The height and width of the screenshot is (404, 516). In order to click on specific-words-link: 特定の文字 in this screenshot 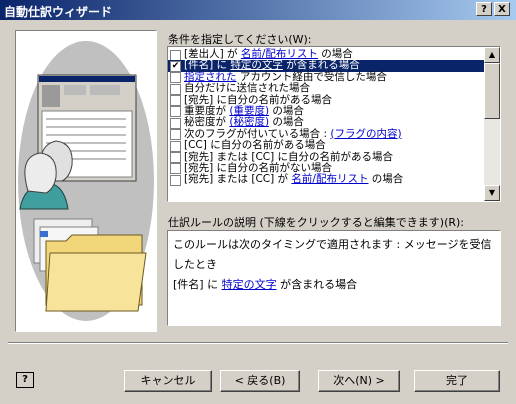, I will do `click(249, 284)`.